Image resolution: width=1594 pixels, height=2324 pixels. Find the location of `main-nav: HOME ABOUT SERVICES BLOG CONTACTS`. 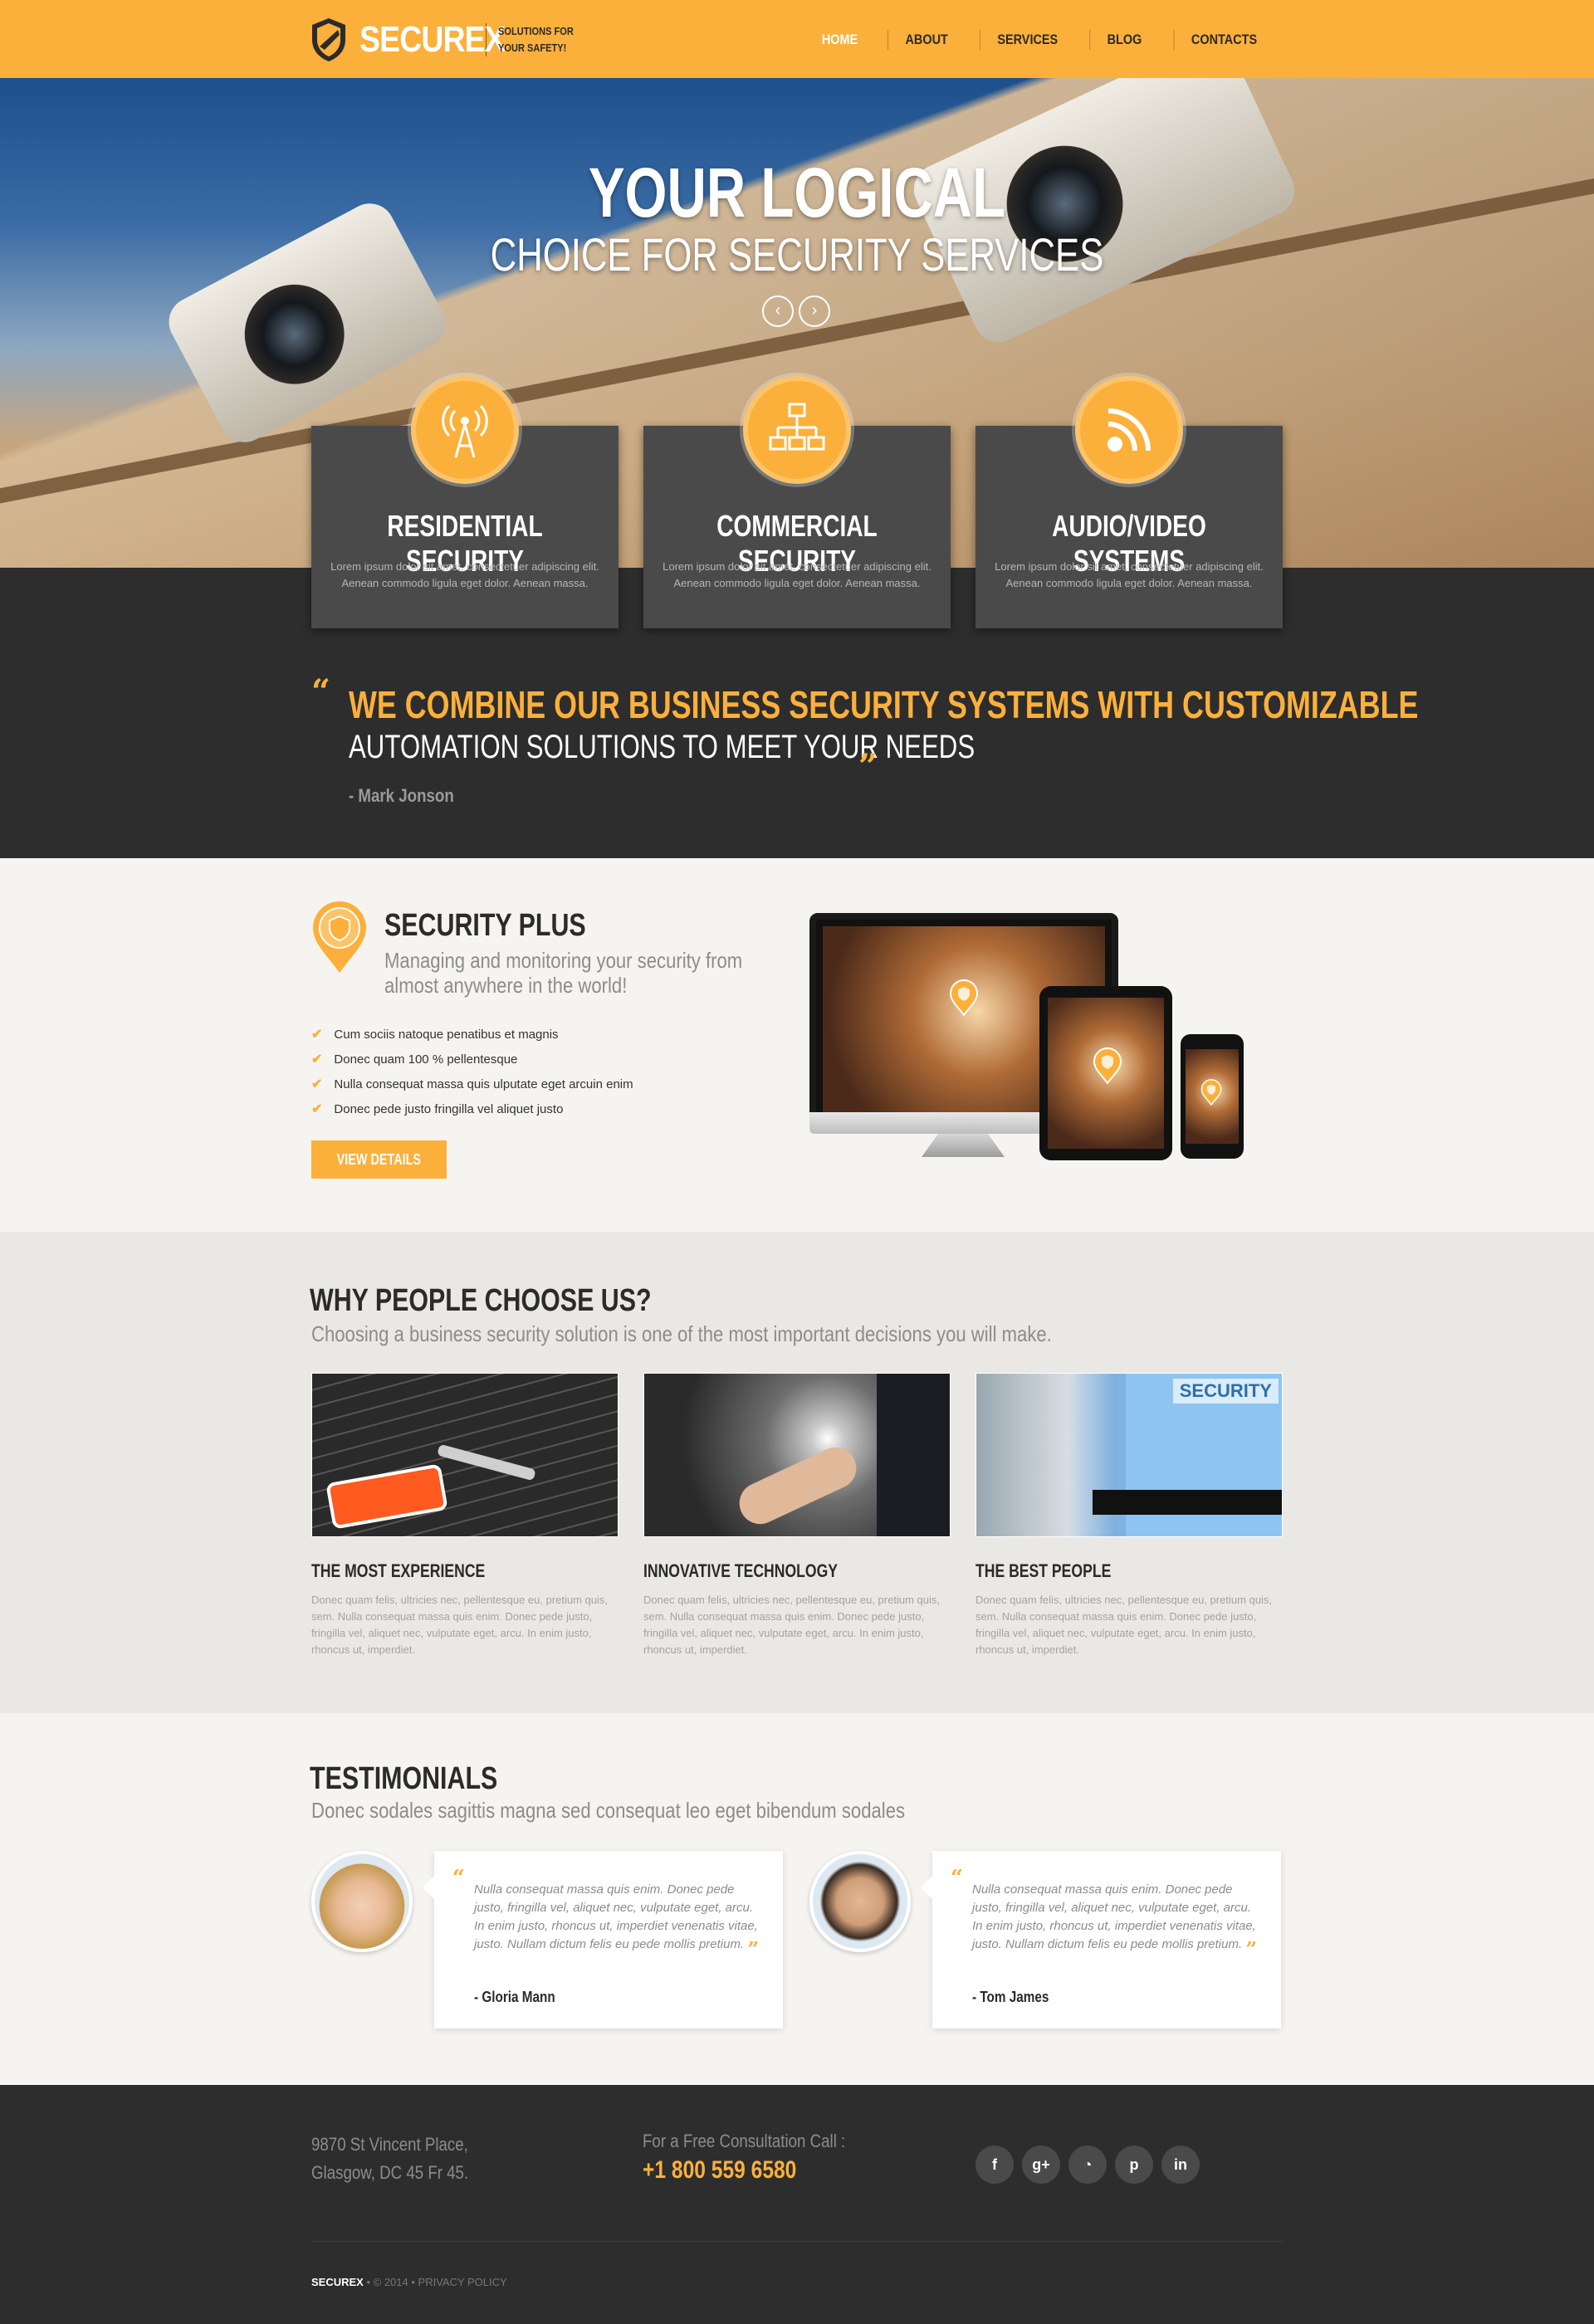

main-nav: HOME ABOUT SERVICES BLOG CONTACTS is located at coordinates (1041, 40).